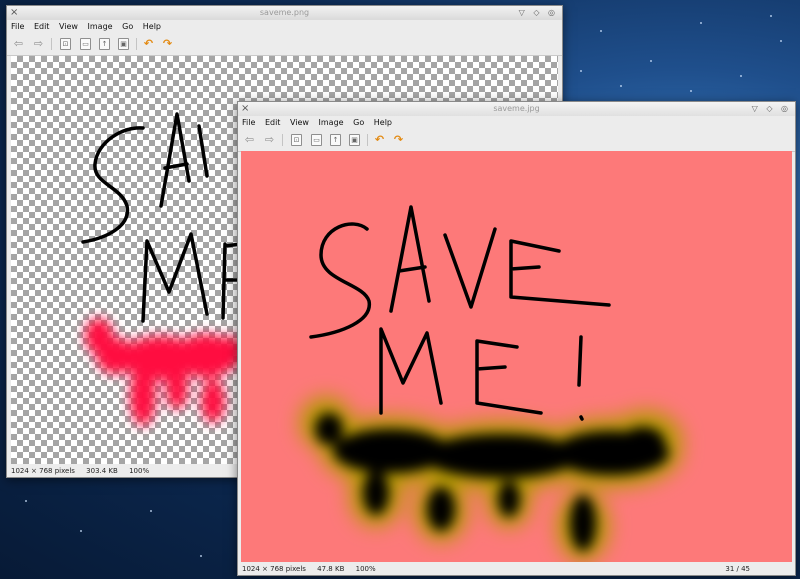  Describe the element at coordinates (516, 569) in the screenshot. I see `statusbar: 1024 × 768 pixels 47.8 KB 100% 31 / 45` at that location.